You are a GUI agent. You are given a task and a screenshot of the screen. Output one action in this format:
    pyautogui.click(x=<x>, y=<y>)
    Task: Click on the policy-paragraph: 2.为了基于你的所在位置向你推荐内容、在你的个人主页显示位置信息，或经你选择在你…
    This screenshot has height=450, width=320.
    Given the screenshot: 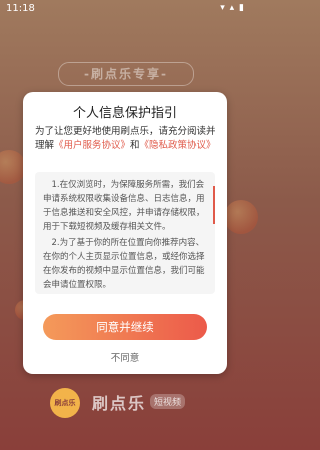 What is the action you would take?
    pyautogui.click(x=124, y=264)
    